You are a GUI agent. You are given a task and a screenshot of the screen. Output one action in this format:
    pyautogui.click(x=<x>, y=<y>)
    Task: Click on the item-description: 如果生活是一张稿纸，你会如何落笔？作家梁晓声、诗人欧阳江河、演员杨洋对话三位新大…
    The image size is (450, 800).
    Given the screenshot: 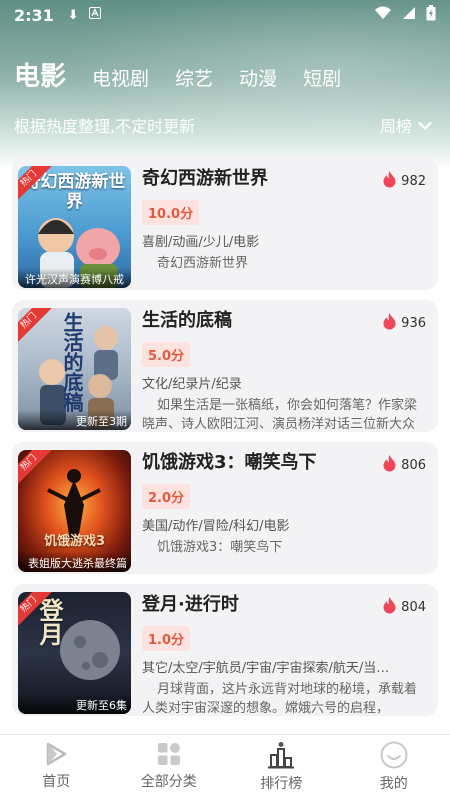 What is the action you would take?
    pyautogui.click(x=280, y=415)
    